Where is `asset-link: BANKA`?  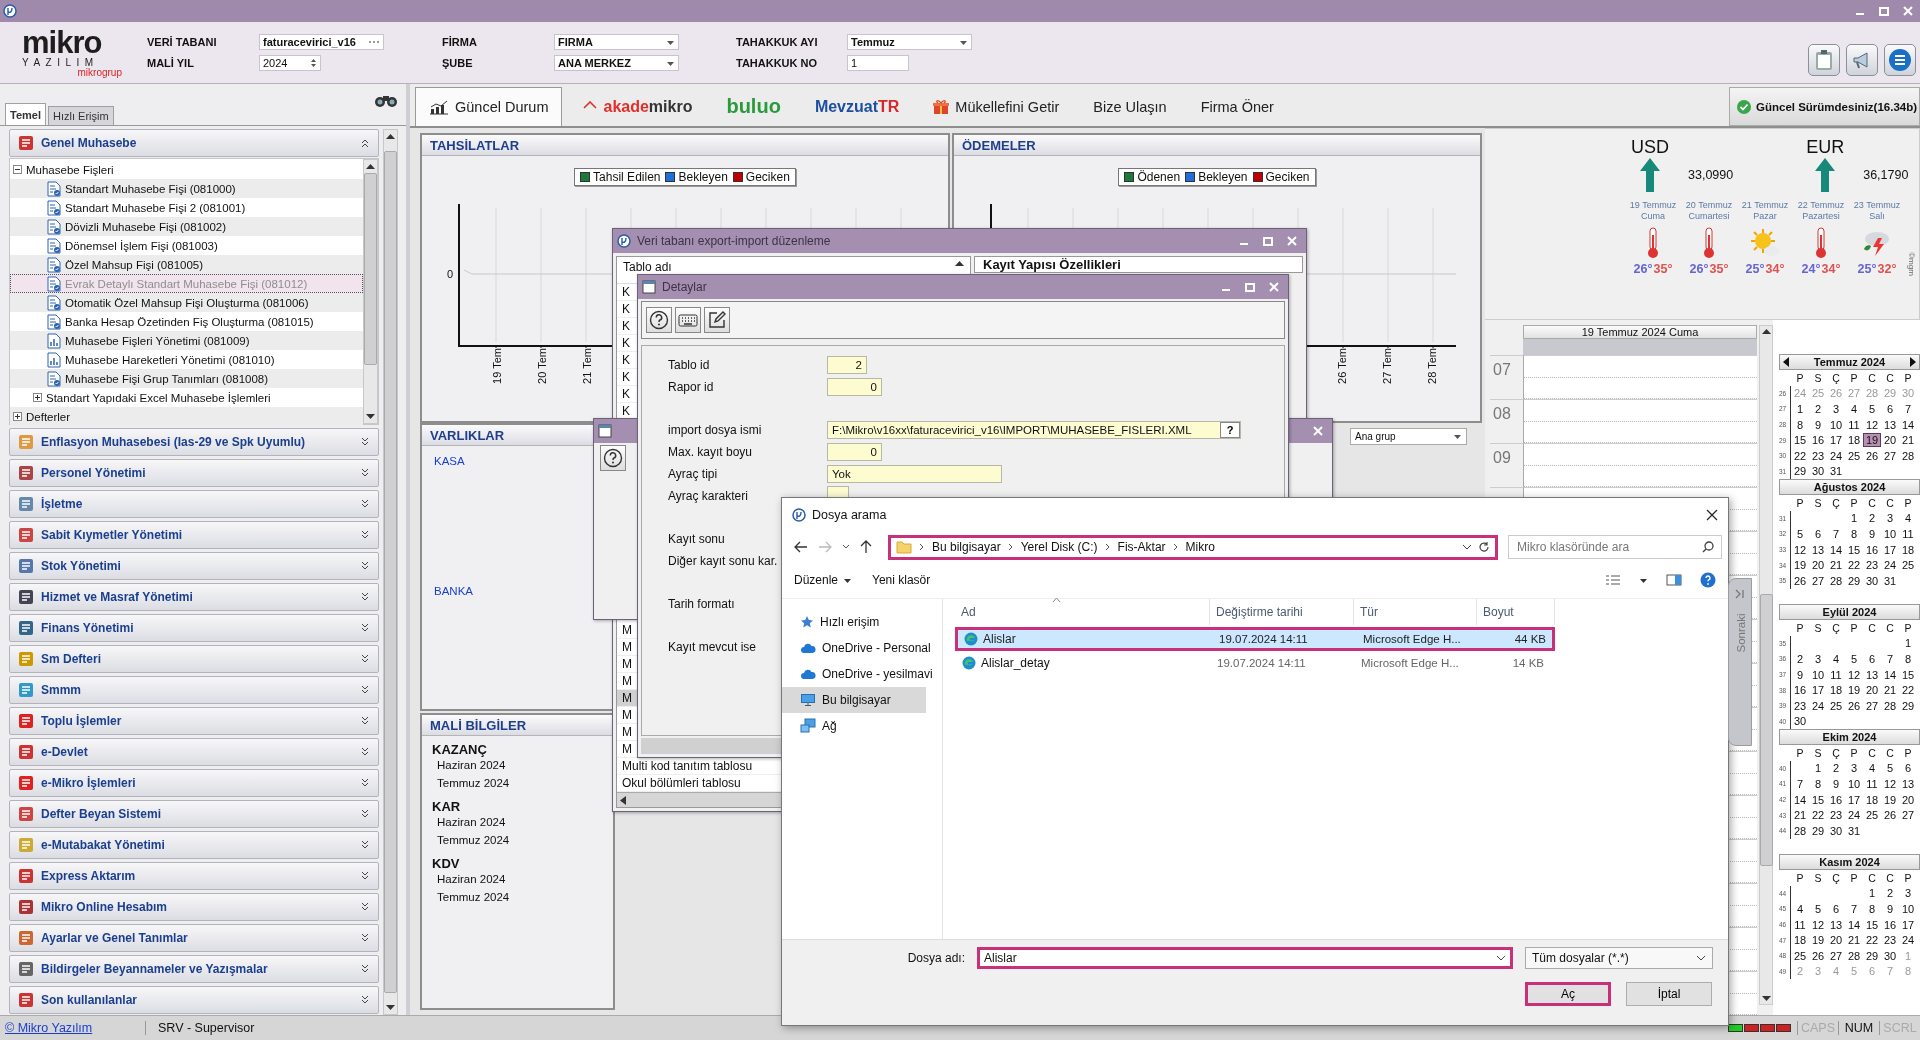 asset-link: BANKA is located at coordinates (453, 591).